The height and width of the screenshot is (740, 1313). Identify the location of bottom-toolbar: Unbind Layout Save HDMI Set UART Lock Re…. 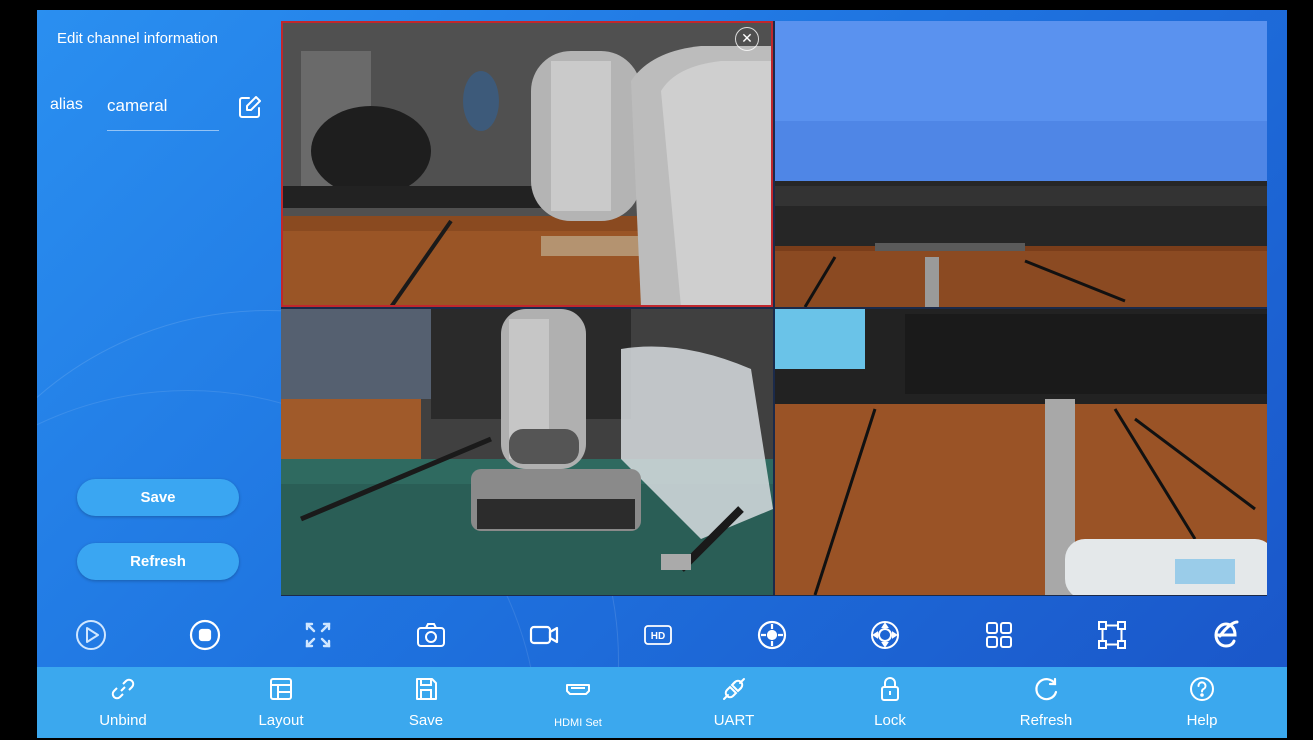
(662, 702).